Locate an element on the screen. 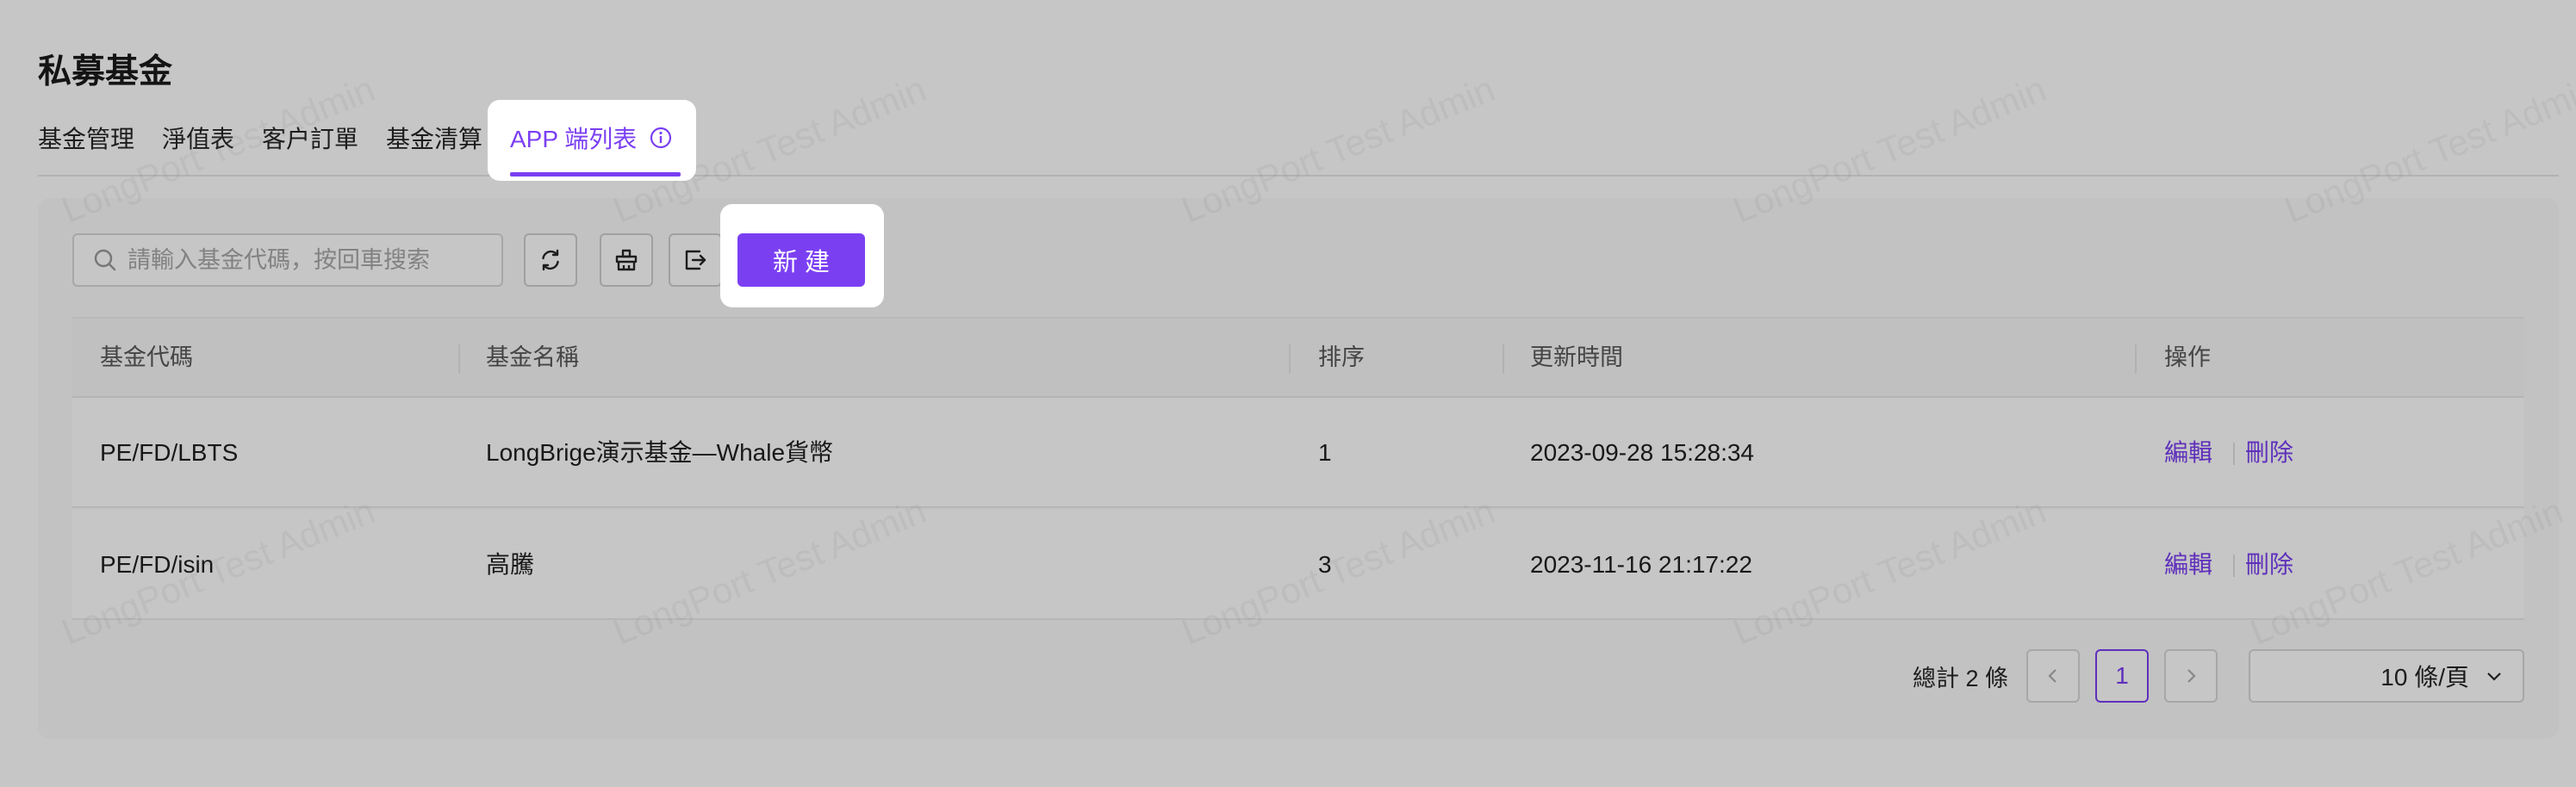 The image size is (2576, 787). page-title: 私募基金 is located at coordinates (106, 71).